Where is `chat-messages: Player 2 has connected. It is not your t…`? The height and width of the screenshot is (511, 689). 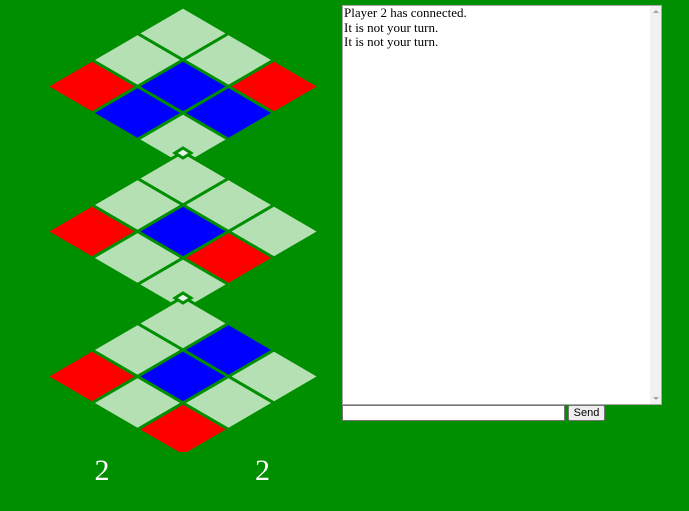
chat-messages: Player 2 has connected. It is not your t… is located at coordinates (497, 28).